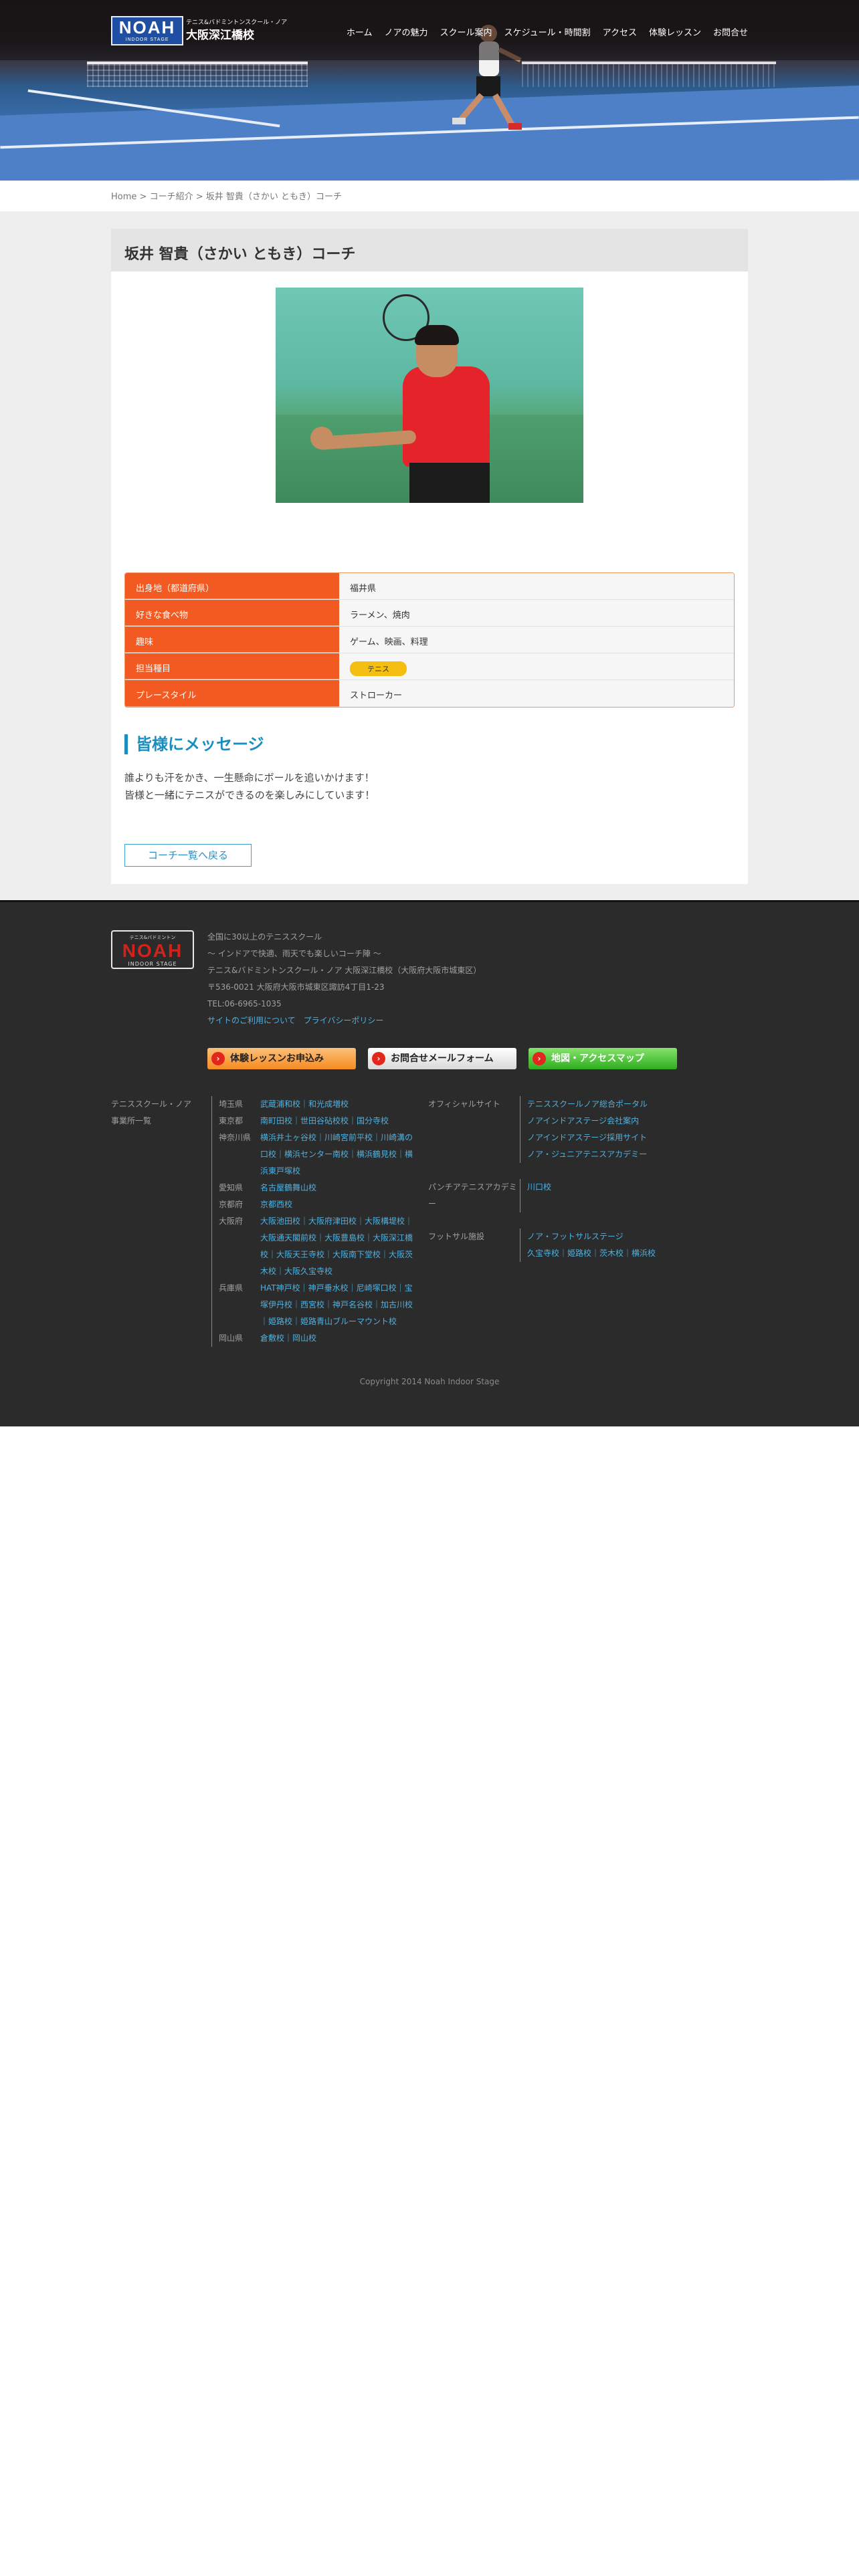 The image size is (859, 2576). I want to click on photo-shirt, so click(446, 416).